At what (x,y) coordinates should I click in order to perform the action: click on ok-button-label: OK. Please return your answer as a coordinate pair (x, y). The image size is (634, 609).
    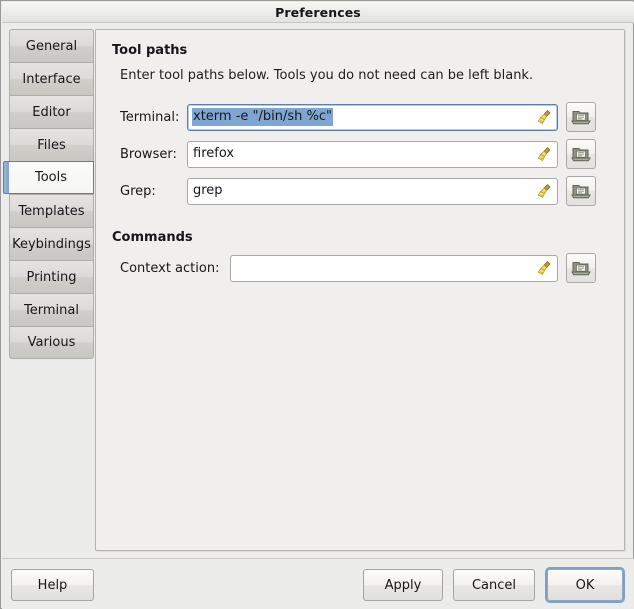
    Looking at the image, I should click on (585, 585).